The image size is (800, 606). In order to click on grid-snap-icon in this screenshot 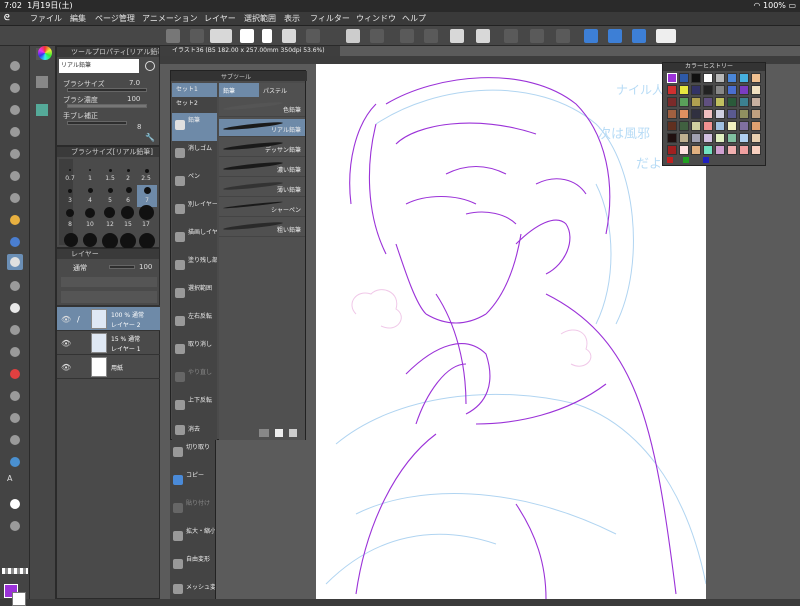, I will do `click(563, 36)`.